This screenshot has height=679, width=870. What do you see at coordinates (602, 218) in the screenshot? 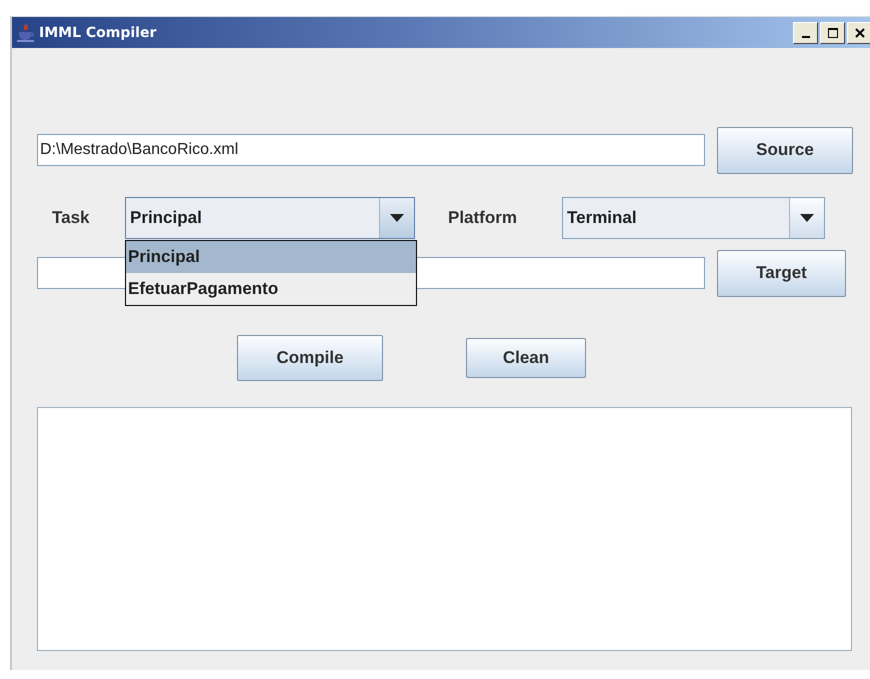
I see `platform-value: Terminal` at bounding box center [602, 218].